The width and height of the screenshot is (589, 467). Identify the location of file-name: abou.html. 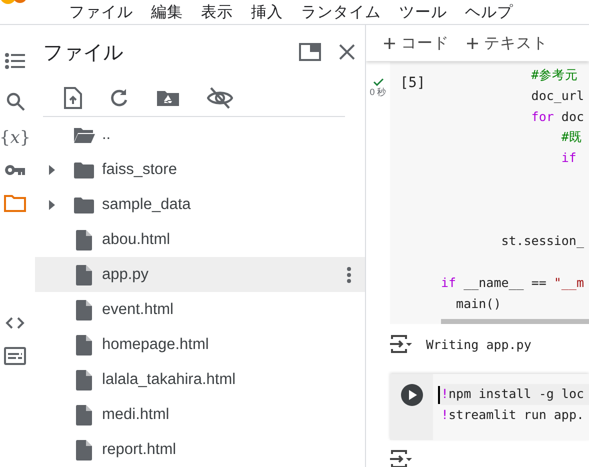
(137, 239).